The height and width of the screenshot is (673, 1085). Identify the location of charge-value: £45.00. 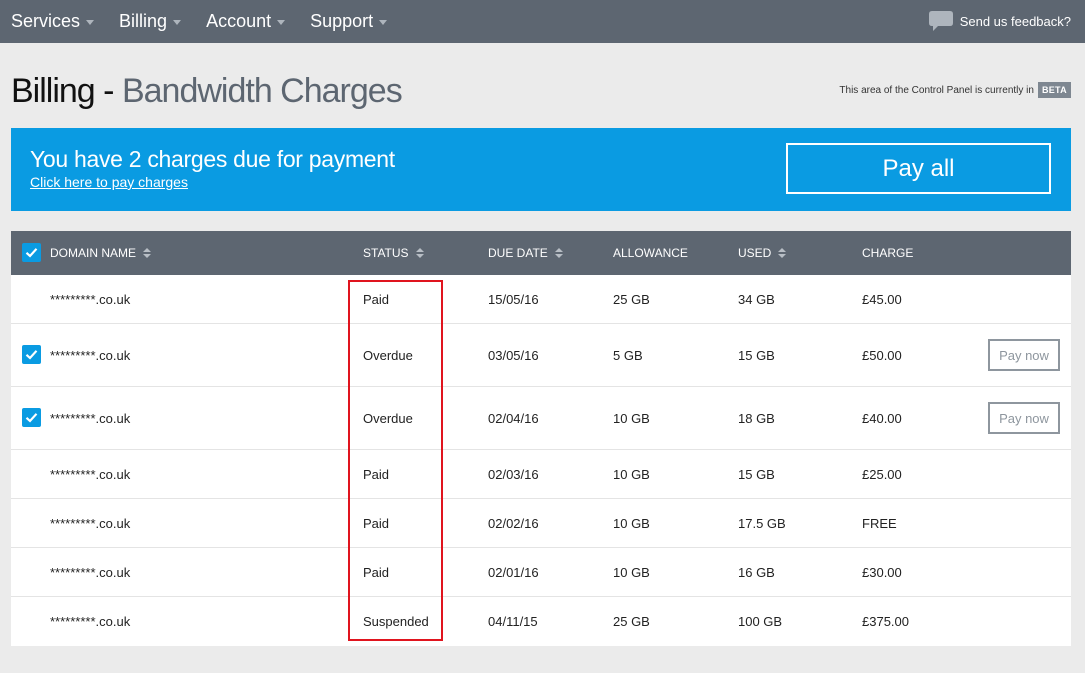
(882, 299).